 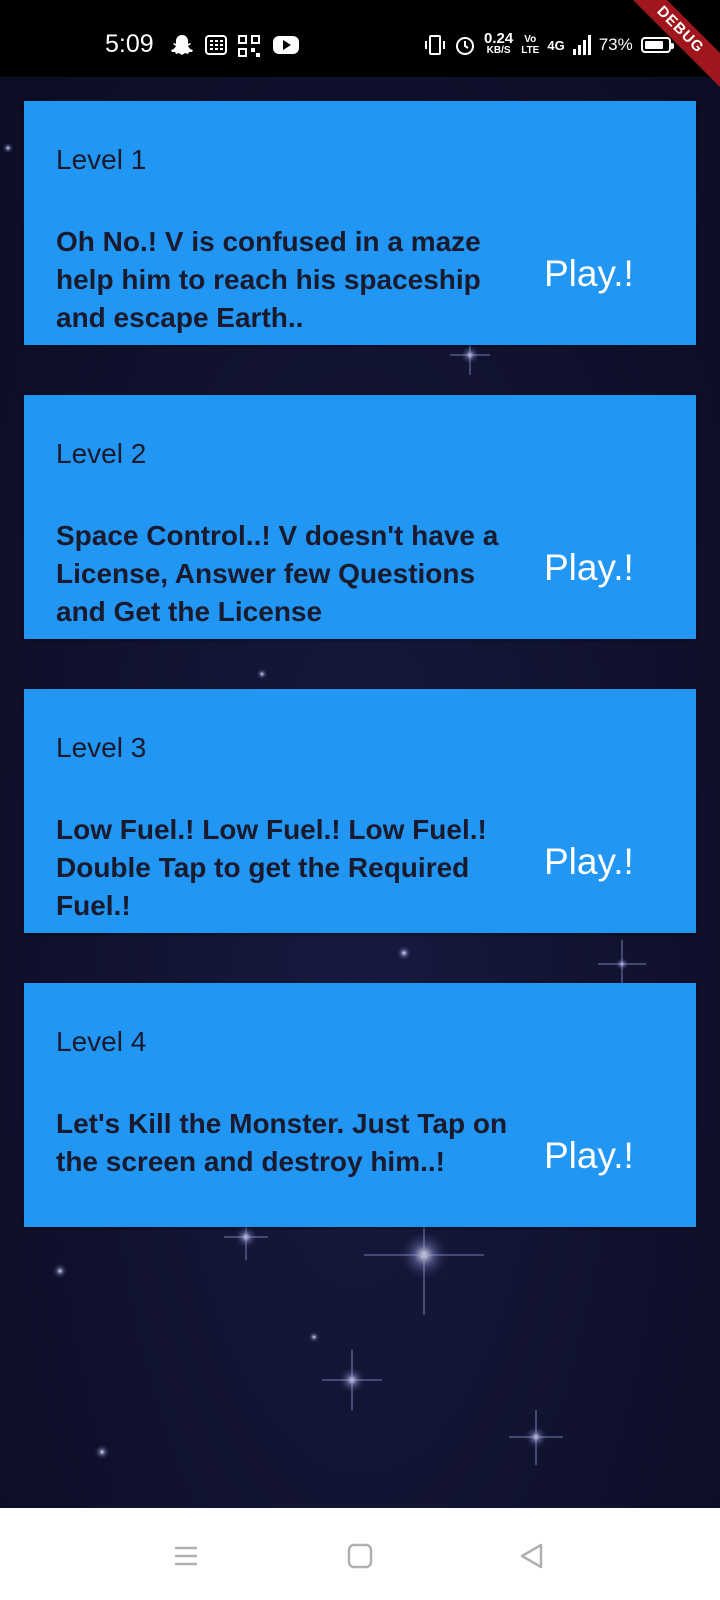 I want to click on menu-button, so click(x=186, y=1556).